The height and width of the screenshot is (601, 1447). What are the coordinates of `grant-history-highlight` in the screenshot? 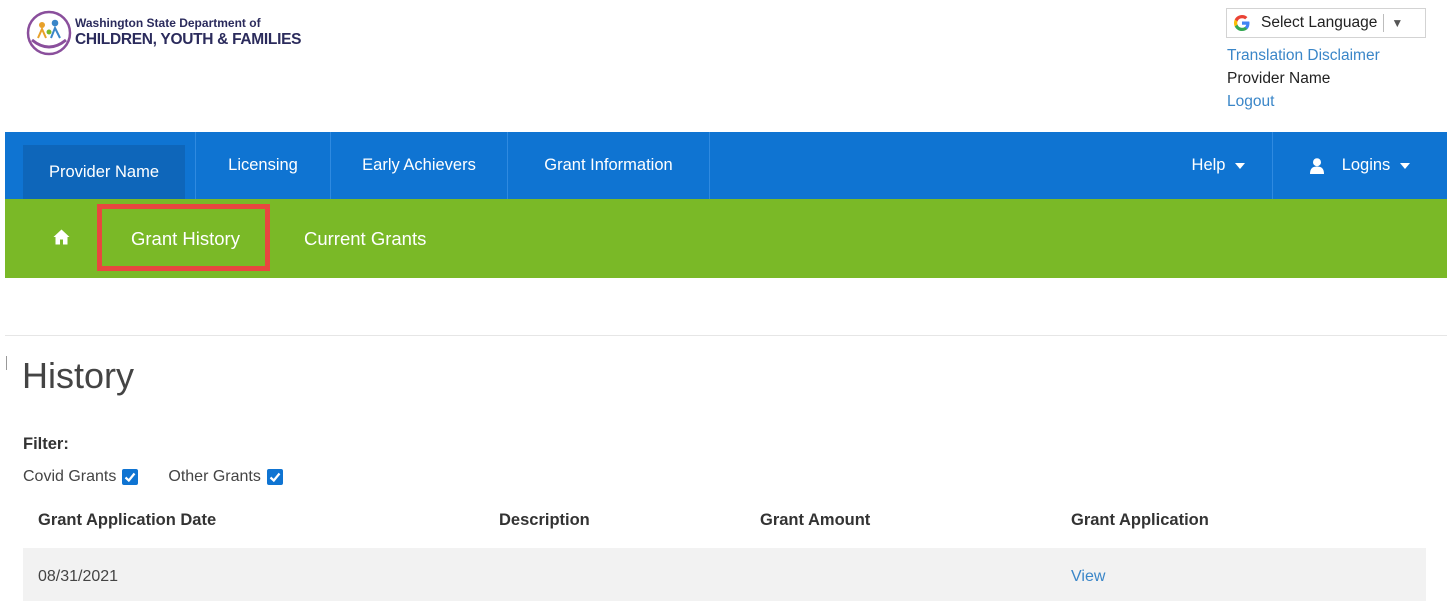 It's located at (183, 237).